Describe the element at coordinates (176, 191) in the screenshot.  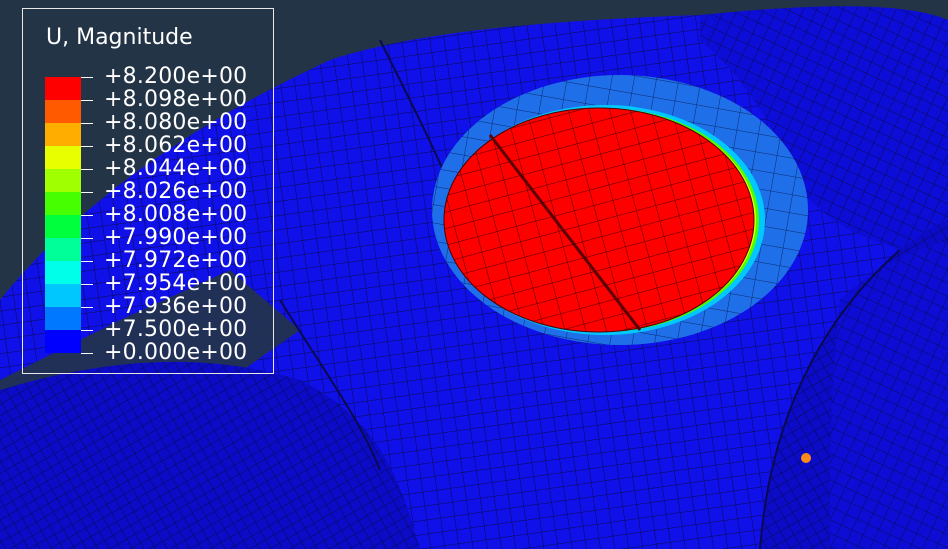
I see `legend-value-label: +8.026e+00` at that location.